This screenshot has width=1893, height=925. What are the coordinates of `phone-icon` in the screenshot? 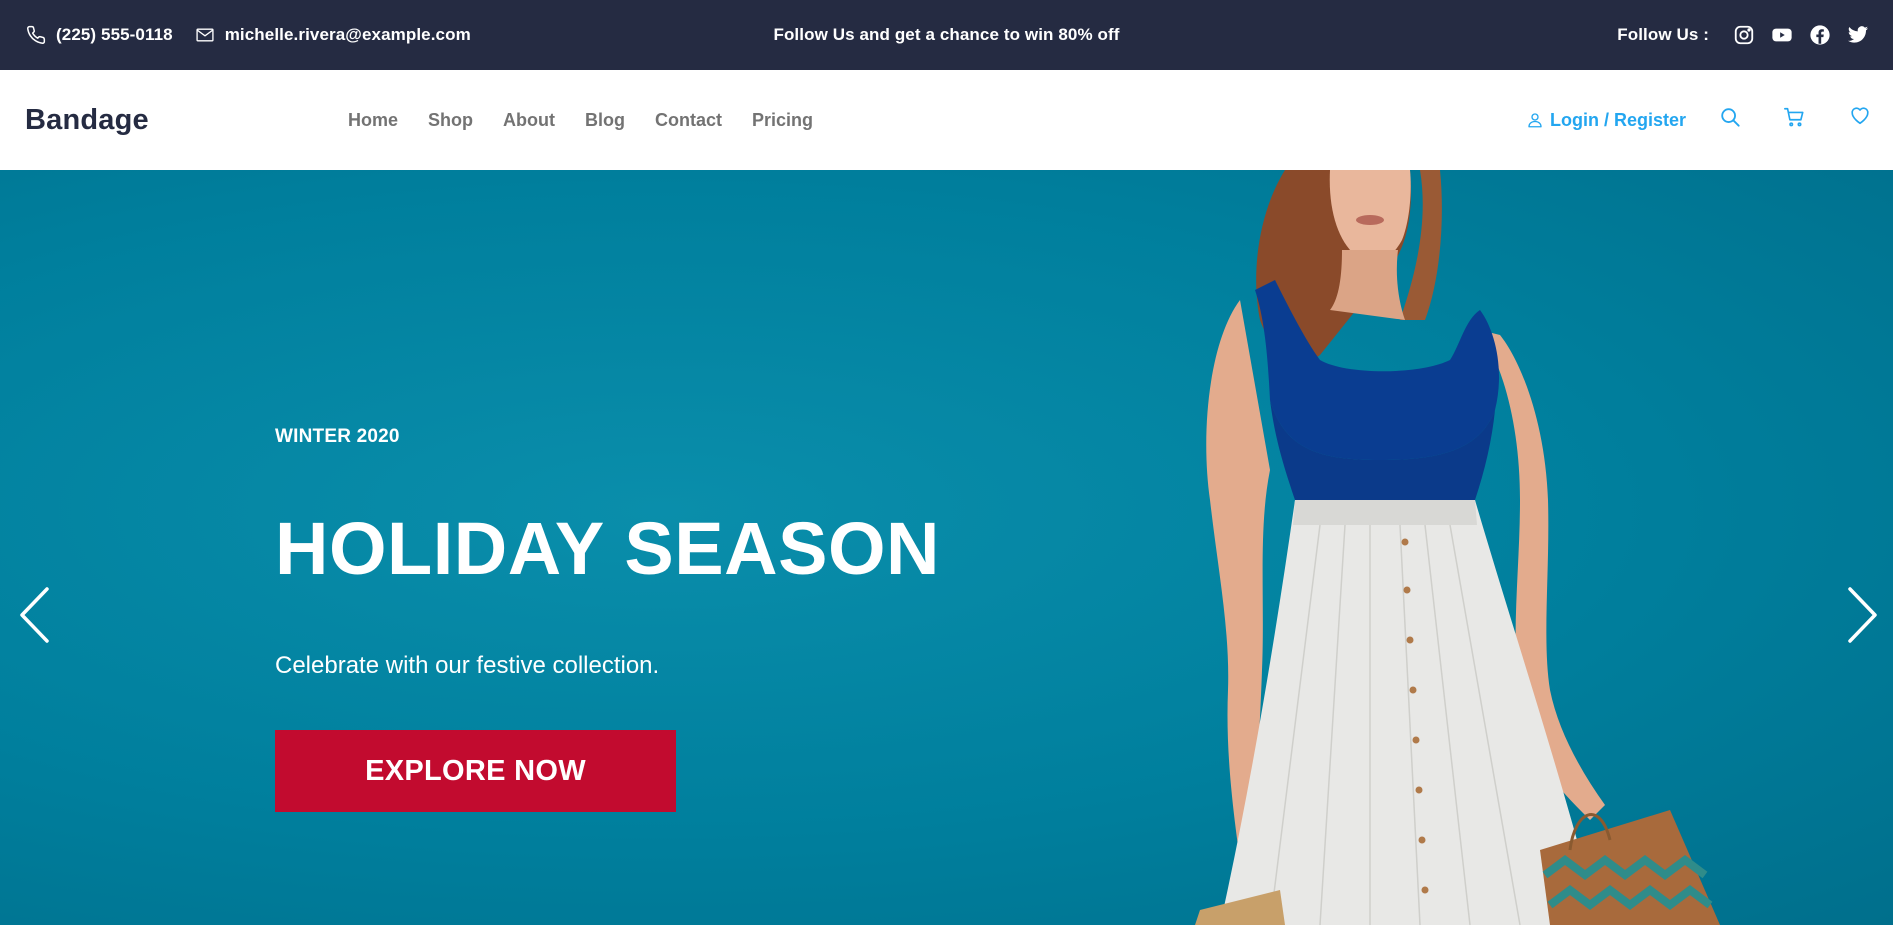 It's located at (36, 35).